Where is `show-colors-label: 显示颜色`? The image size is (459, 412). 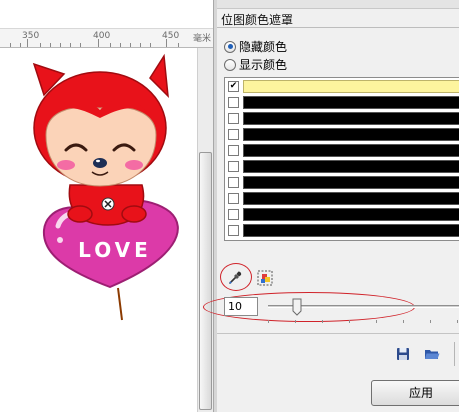
show-colors-label: 显示颜色 is located at coordinates (263, 65).